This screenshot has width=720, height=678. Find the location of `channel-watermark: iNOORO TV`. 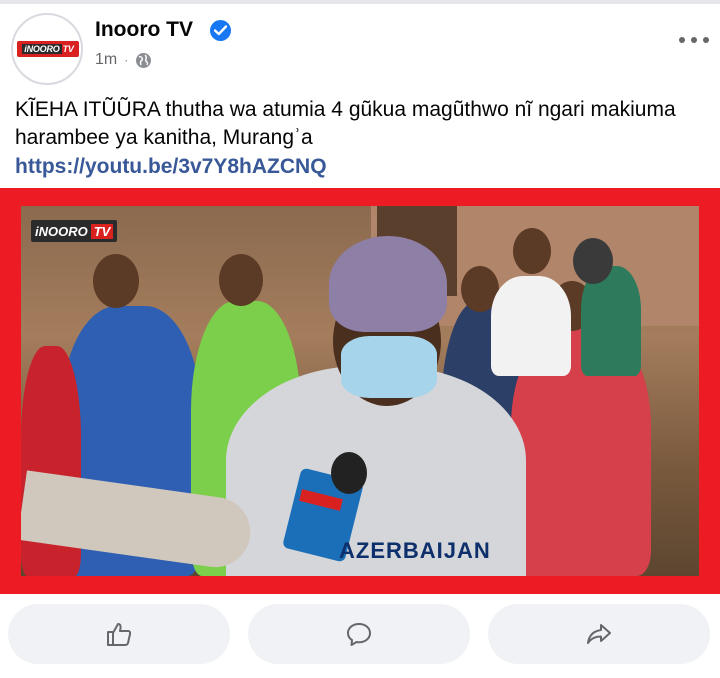

channel-watermark: iNOORO TV is located at coordinates (74, 231).